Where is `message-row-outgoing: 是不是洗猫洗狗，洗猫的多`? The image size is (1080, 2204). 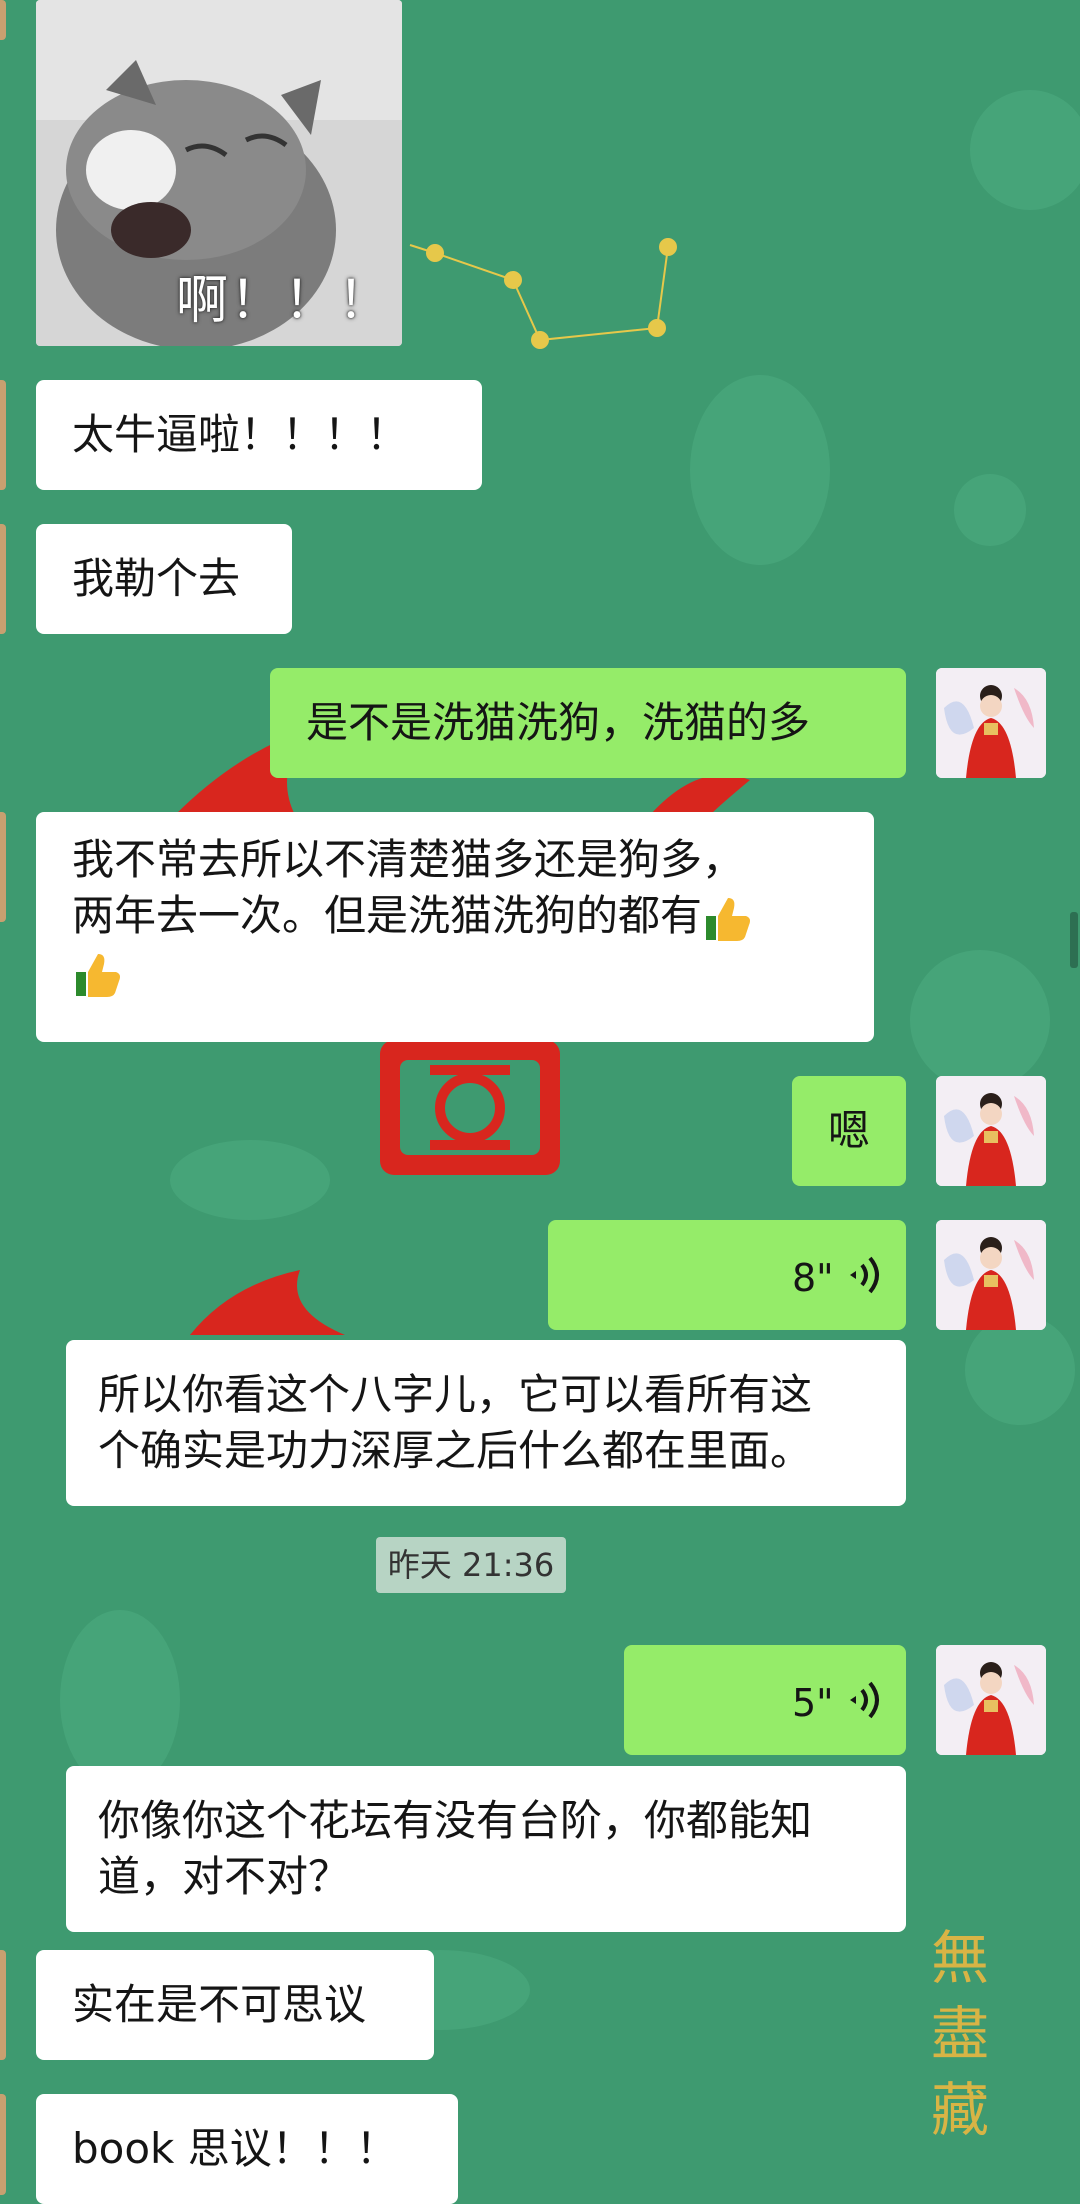
message-row-outgoing: 是不是洗猫洗狗，洗猫的多 is located at coordinates (540, 723).